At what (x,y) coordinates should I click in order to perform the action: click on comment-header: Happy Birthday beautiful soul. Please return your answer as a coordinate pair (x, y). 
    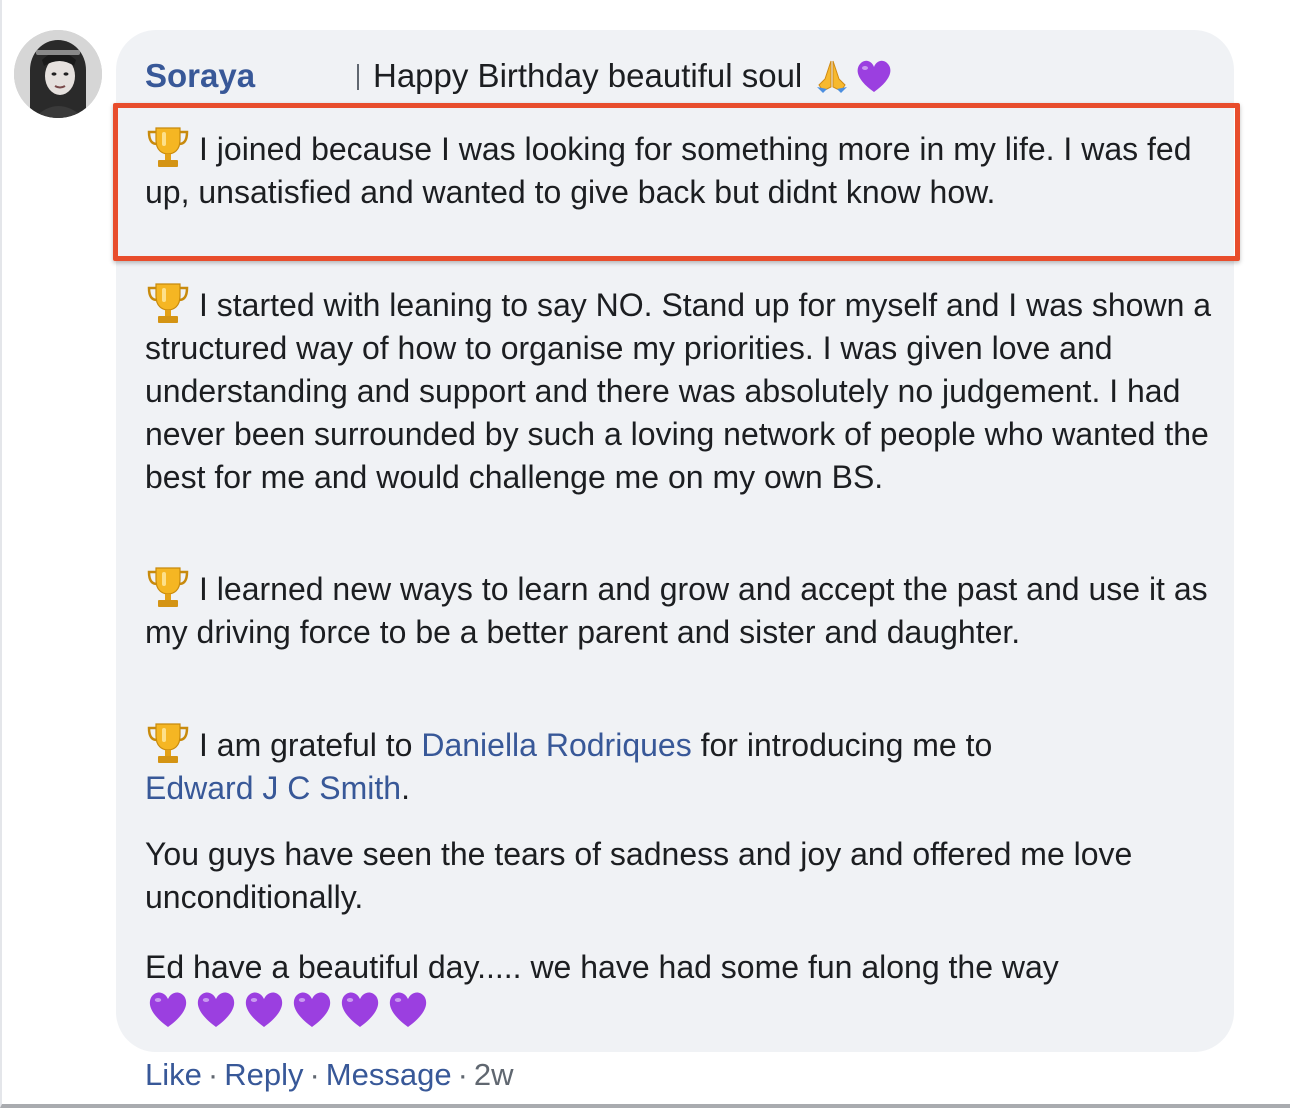
    Looking at the image, I should click on (634, 76).